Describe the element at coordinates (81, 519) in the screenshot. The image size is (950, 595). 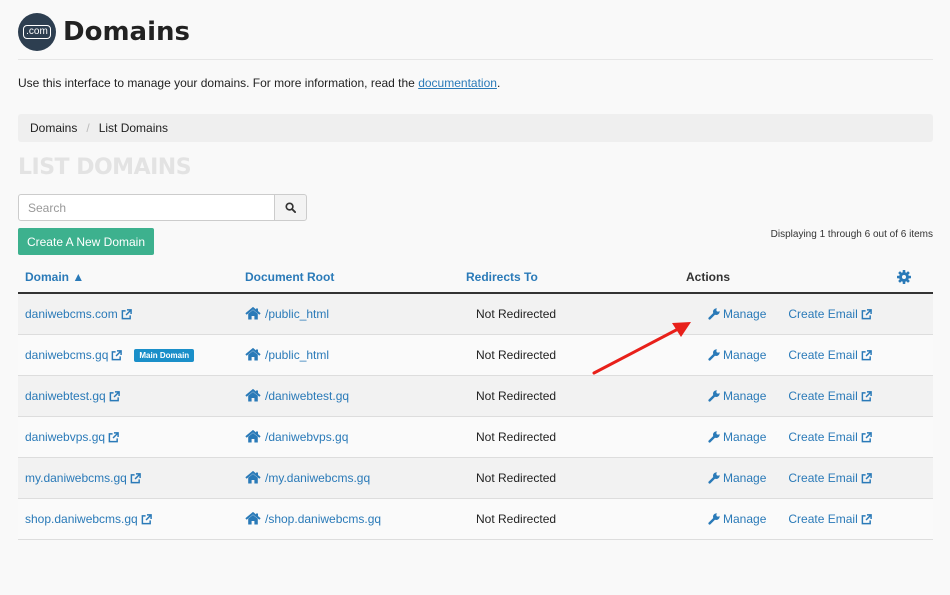
I see `domain-link: shop.daniwebcms.gq` at that location.